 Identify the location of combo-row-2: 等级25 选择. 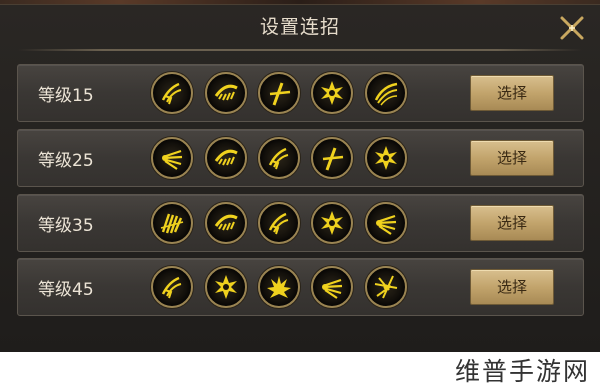
(300, 158).